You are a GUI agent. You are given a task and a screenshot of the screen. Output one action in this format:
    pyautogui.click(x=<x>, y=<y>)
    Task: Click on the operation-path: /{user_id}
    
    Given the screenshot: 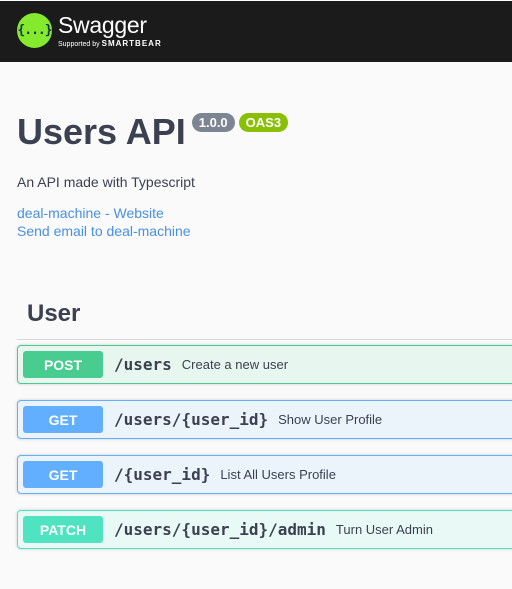 What is the action you would take?
    pyautogui.click(x=162, y=474)
    